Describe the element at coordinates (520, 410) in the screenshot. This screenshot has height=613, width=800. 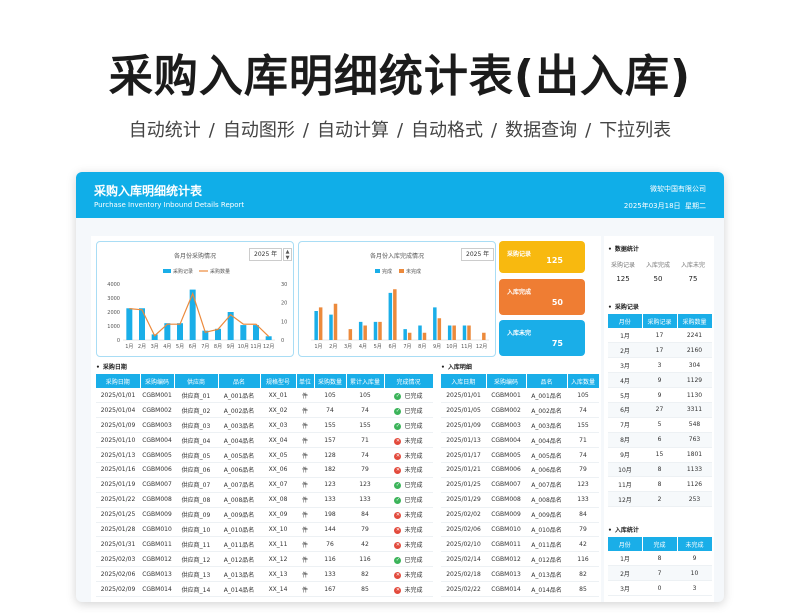
I see `table-row: 2025/01/05 CGBM002 A_002品名 74` at that location.